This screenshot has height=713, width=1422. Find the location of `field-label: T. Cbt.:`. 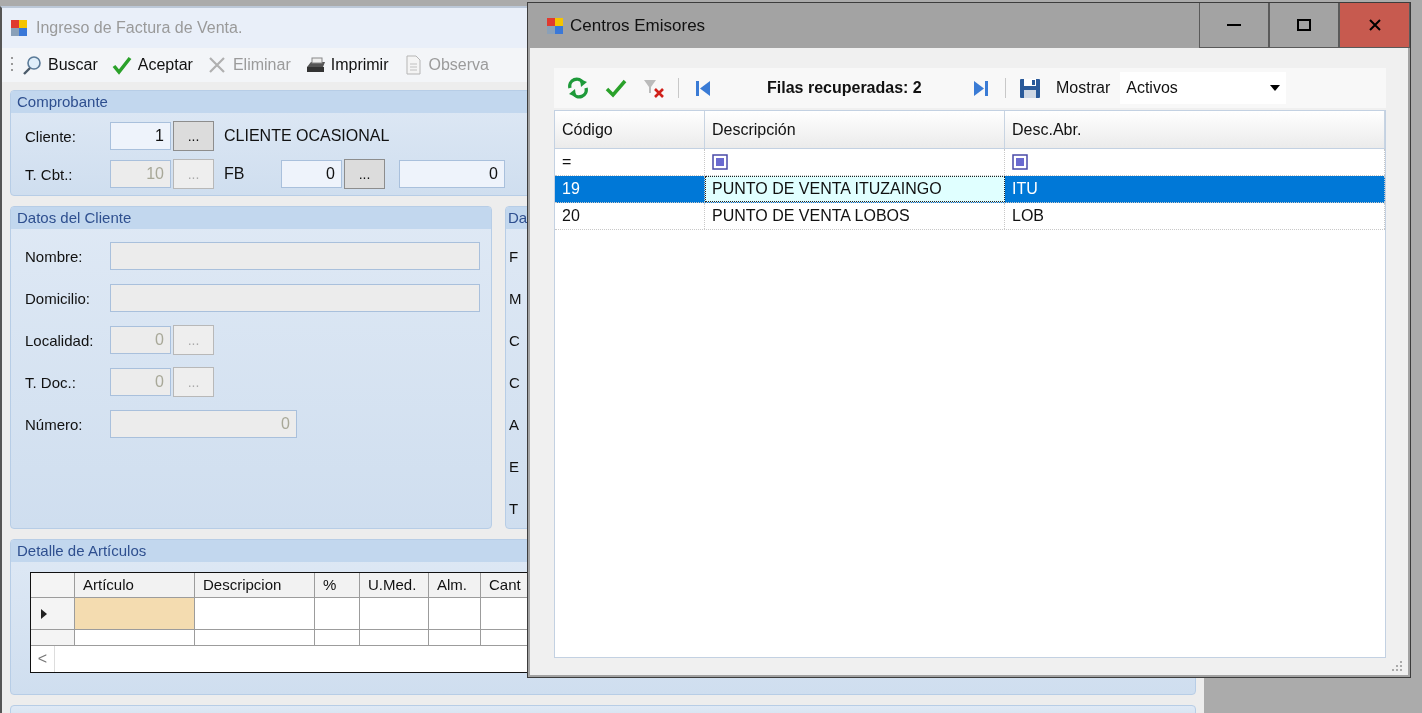

field-label: T. Cbt.: is located at coordinates (49, 174).